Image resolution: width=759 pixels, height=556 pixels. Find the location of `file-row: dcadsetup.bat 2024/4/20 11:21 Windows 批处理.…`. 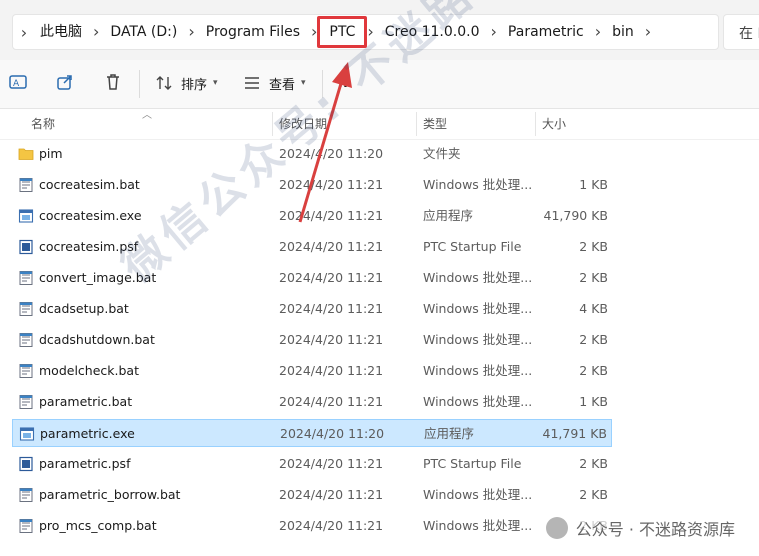

file-row: dcadsetup.bat 2024/4/20 11:21 Windows 批处理.… is located at coordinates (312, 309).